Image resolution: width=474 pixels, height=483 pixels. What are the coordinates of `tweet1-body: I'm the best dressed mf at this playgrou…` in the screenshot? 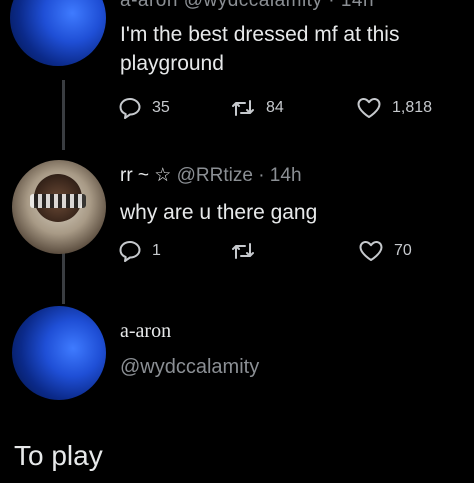 It's located at (260, 49).